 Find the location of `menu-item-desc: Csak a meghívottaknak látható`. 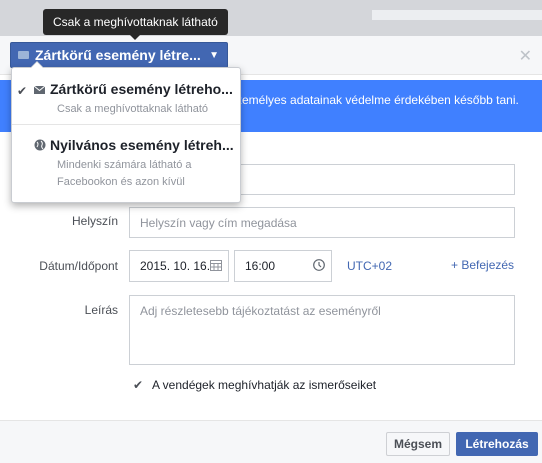

menu-item-desc: Csak a meghívottaknak látható is located at coordinates (133, 109).